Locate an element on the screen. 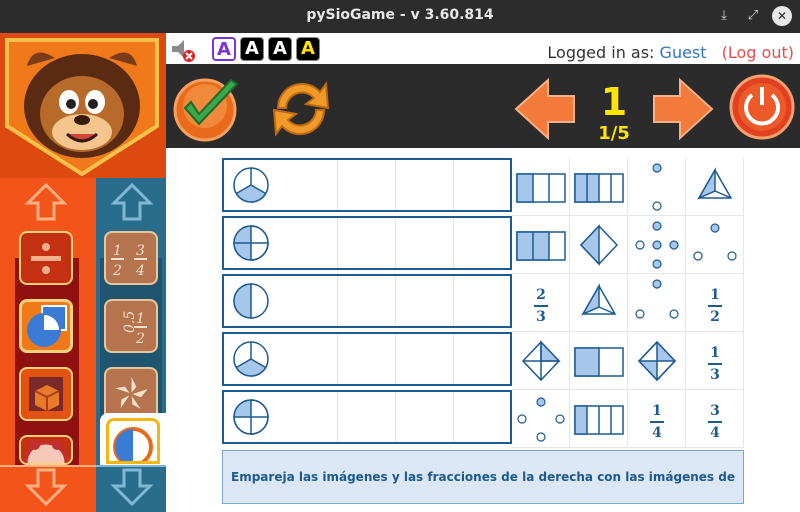 The width and height of the screenshot is (800, 512). rect-halves-icon is located at coordinates (599, 362).